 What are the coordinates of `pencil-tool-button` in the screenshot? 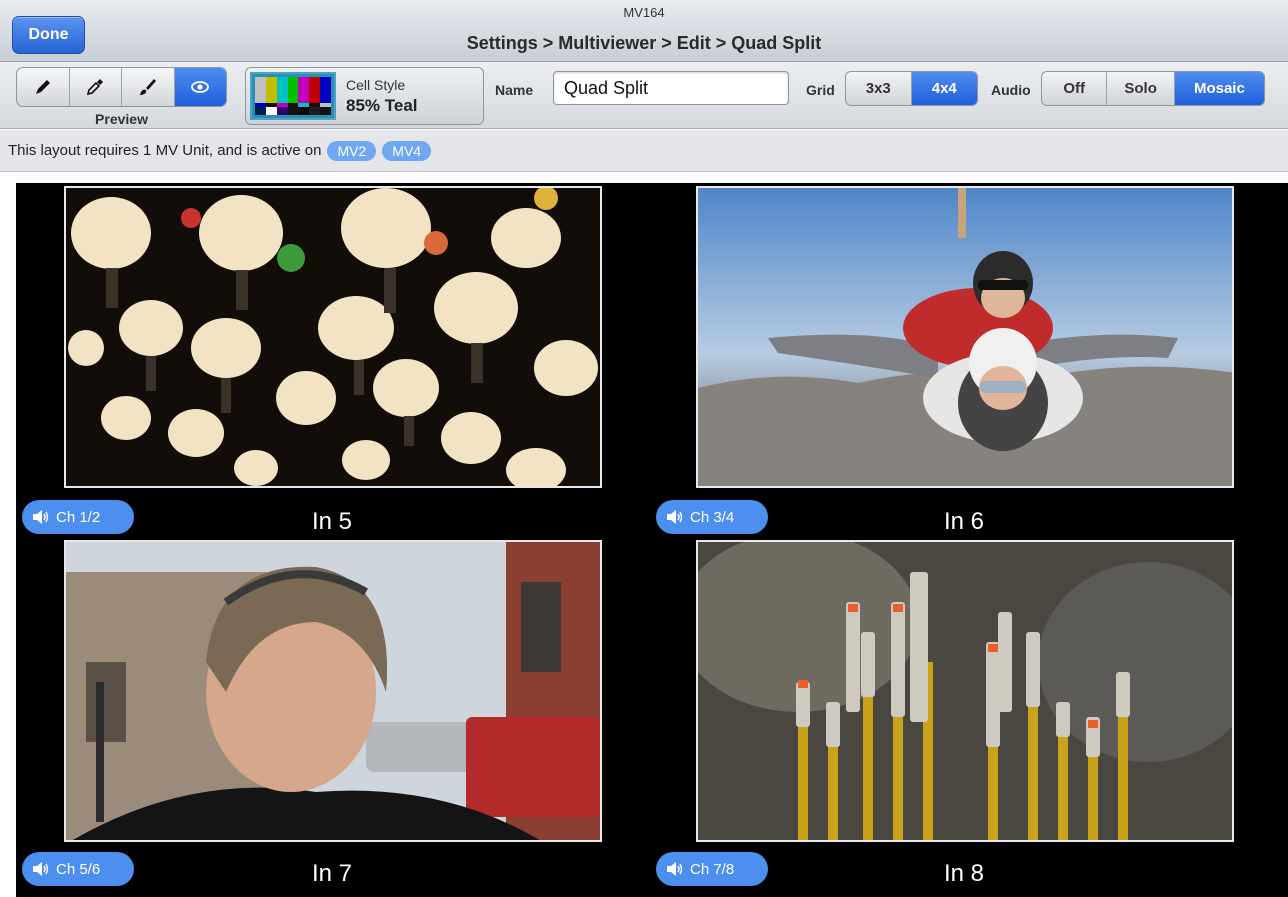 It's located at (43, 87).